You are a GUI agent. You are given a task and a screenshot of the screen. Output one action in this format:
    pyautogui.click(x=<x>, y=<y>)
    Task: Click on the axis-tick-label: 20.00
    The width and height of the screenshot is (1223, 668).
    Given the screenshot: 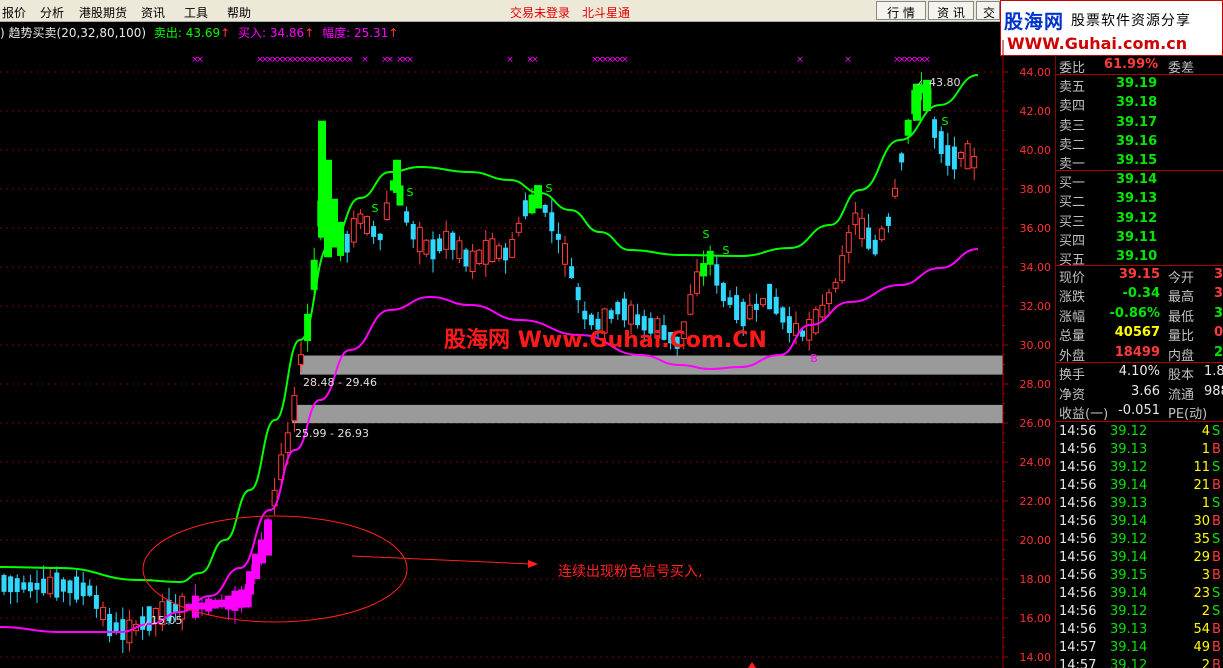 What is the action you would take?
    pyautogui.click(x=1036, y=540)
    